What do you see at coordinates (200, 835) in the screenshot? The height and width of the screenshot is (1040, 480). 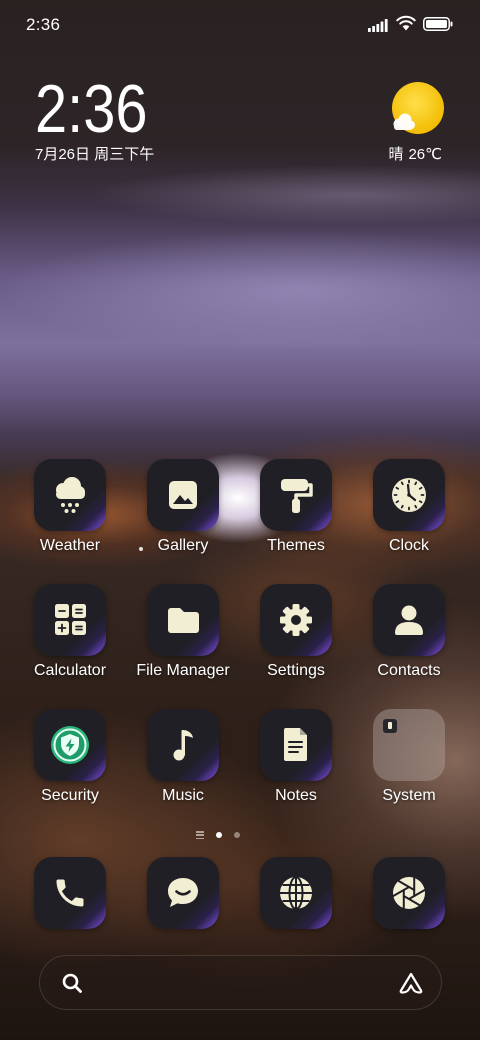 I see `app-list-icon` at bounding box center [200, 835].